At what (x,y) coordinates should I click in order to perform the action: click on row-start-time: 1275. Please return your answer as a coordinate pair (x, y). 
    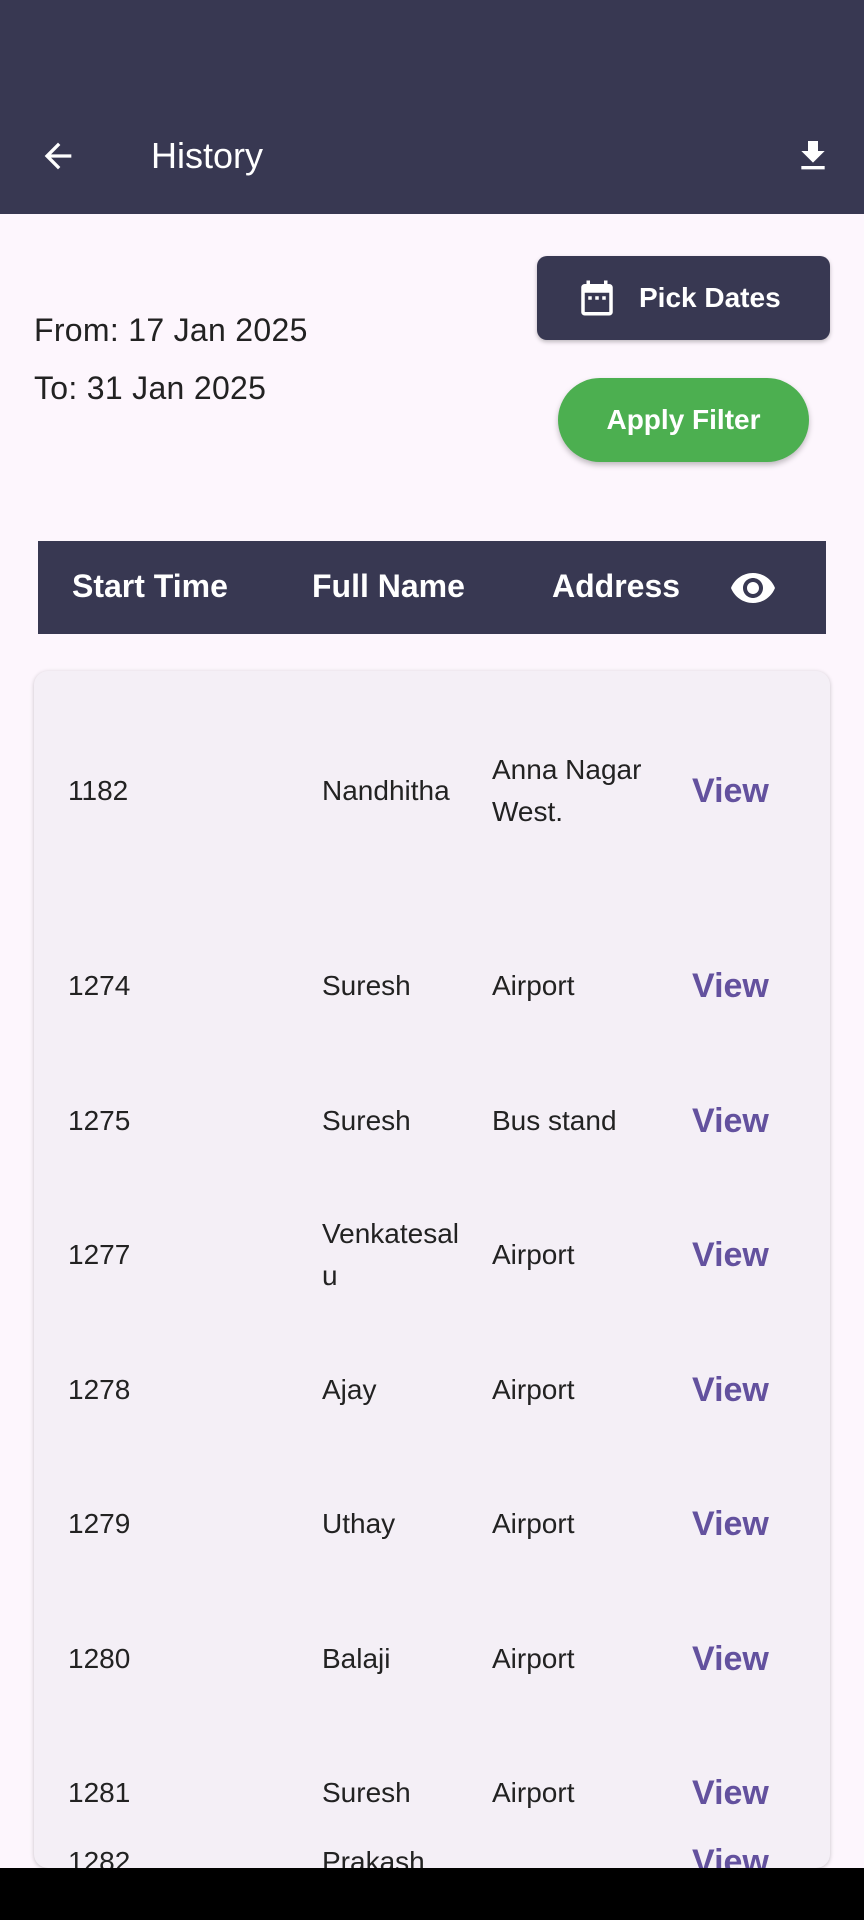
    Looking at the image, I should click on (99, 1120).